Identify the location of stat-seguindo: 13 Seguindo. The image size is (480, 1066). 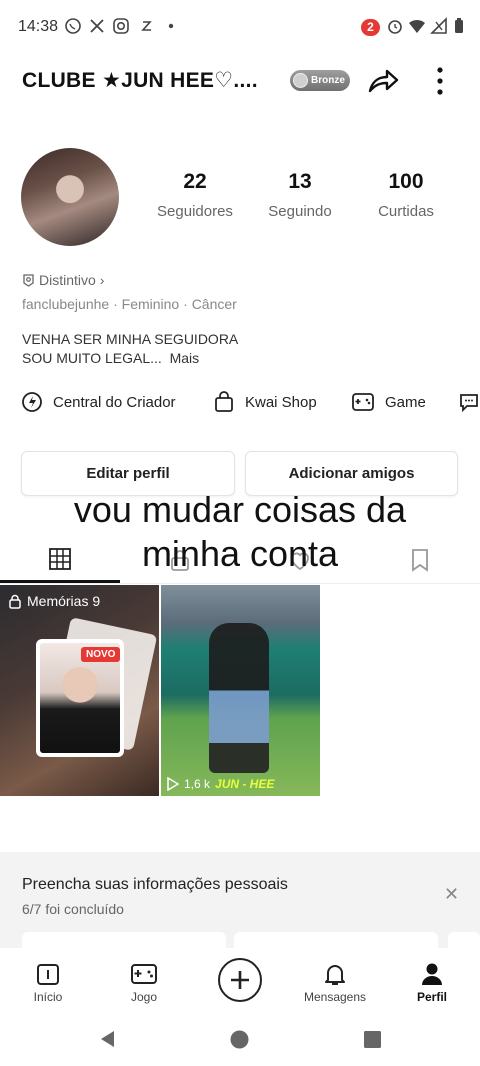
(300, 195).